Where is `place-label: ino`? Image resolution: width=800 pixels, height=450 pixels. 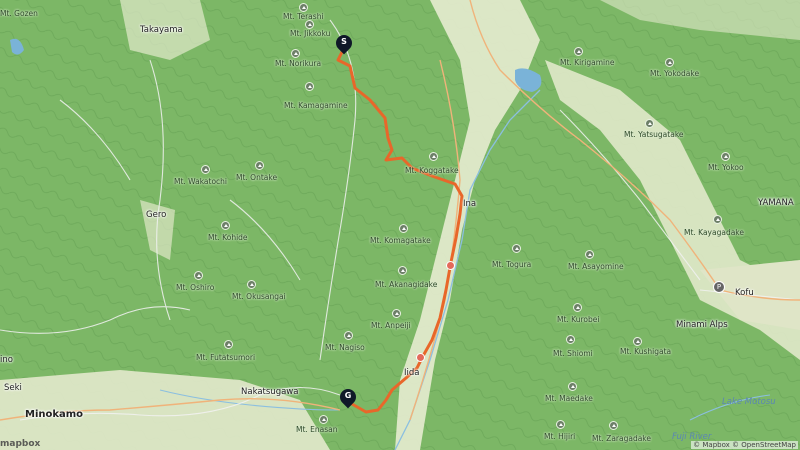 place-label: ino is located at coordinates (6, 360).